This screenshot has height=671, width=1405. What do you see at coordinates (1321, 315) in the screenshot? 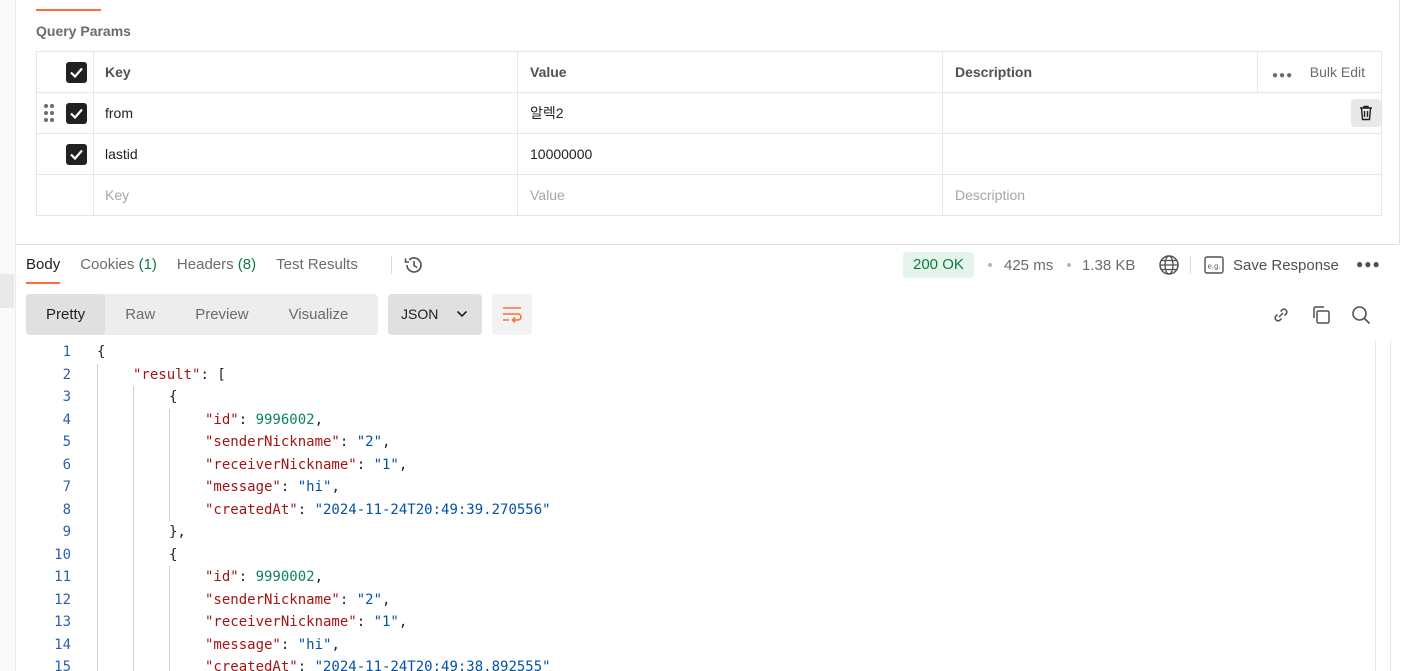
I see `copy-icon` at bounding box center [1321, 315].